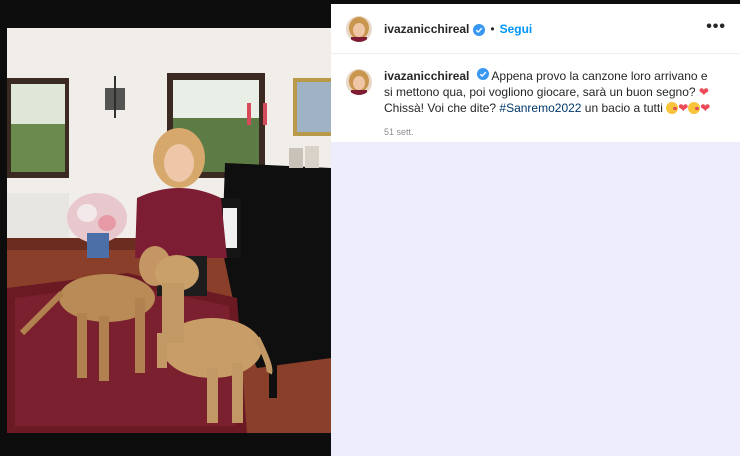 The width and height of the screenshot is (740, 456). Describe the element at coordinates (426, 29) in the screenshot. I see `username: ivazanicchireal` at that location.